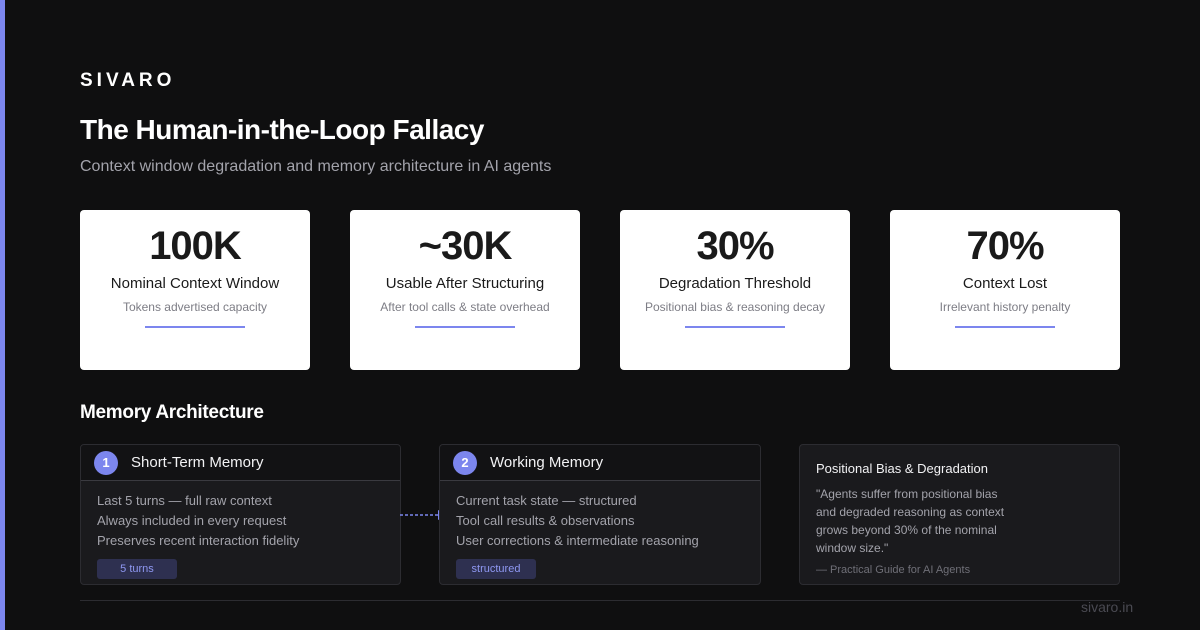 Image resolution: width=1200 pixels, height=630 pixels. Describe the element at coordinates (1005, 246) in the screenshot. I see `stat-value: 70%` at that location.